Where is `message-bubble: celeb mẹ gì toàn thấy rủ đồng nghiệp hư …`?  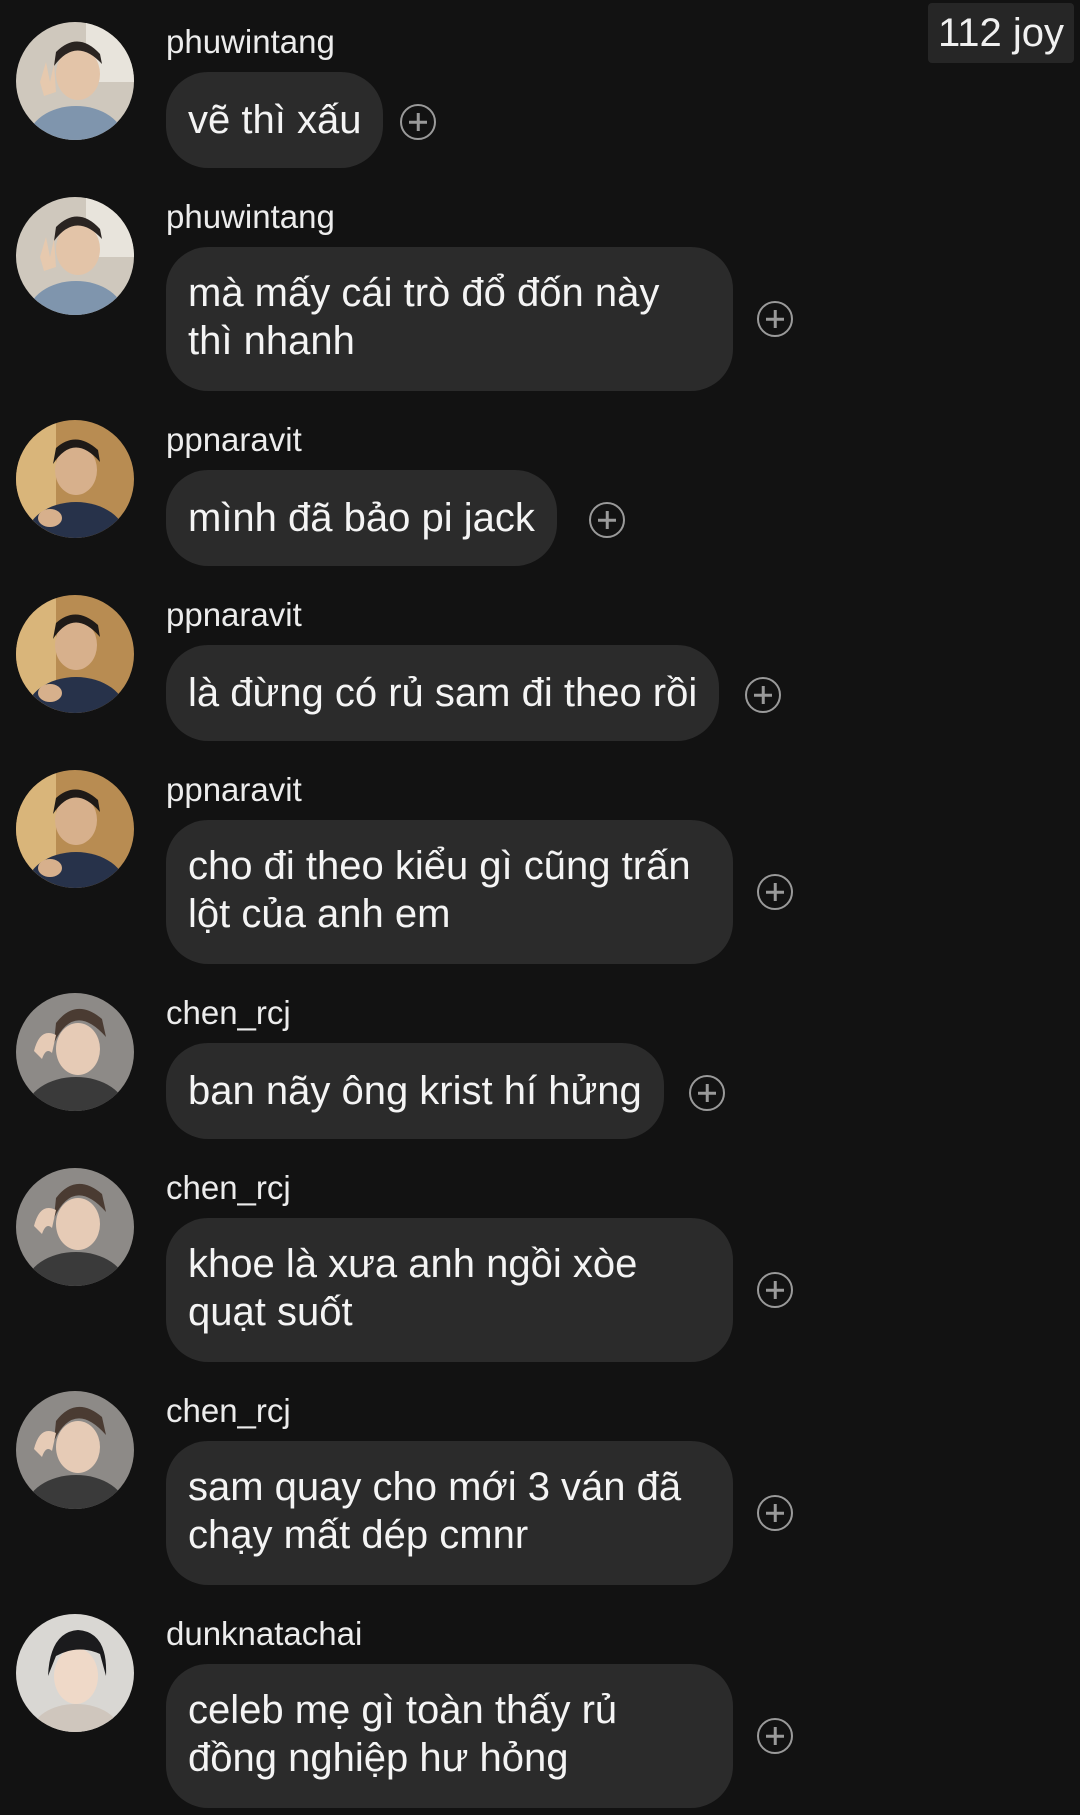
message-bubble: celeb mẹ gì toàn thấy rủ đồng nghiệp hư … is located at coordinates (449, 1736).